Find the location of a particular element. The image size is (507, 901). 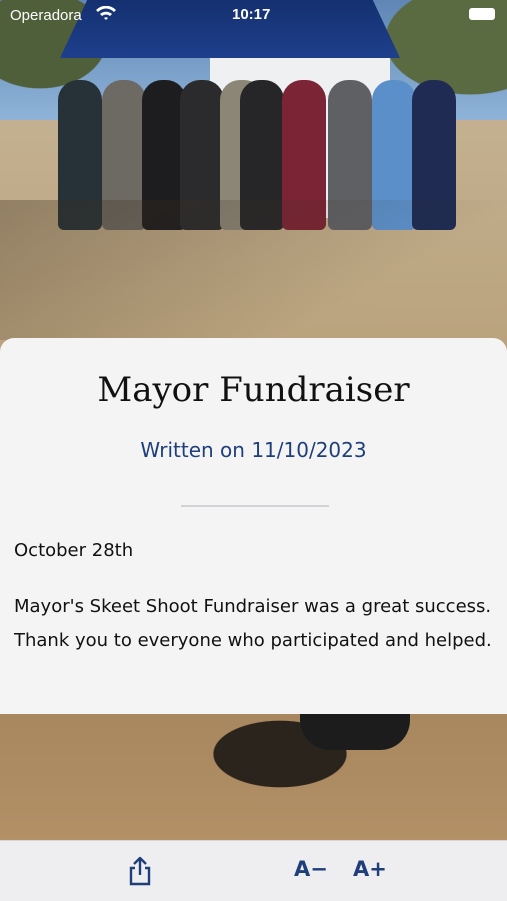

article-date: Written on 11/10/2023 is located at coordinates (253, 450).